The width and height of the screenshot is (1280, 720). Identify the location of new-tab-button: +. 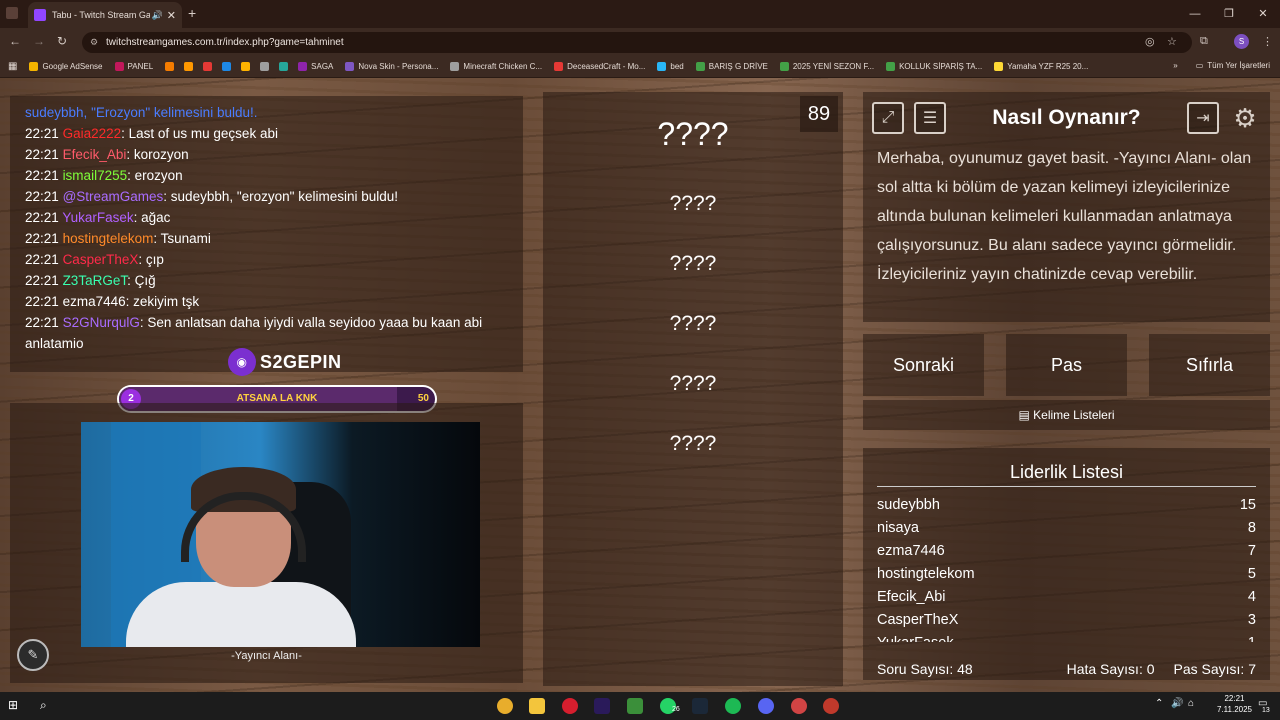
(192, 13).